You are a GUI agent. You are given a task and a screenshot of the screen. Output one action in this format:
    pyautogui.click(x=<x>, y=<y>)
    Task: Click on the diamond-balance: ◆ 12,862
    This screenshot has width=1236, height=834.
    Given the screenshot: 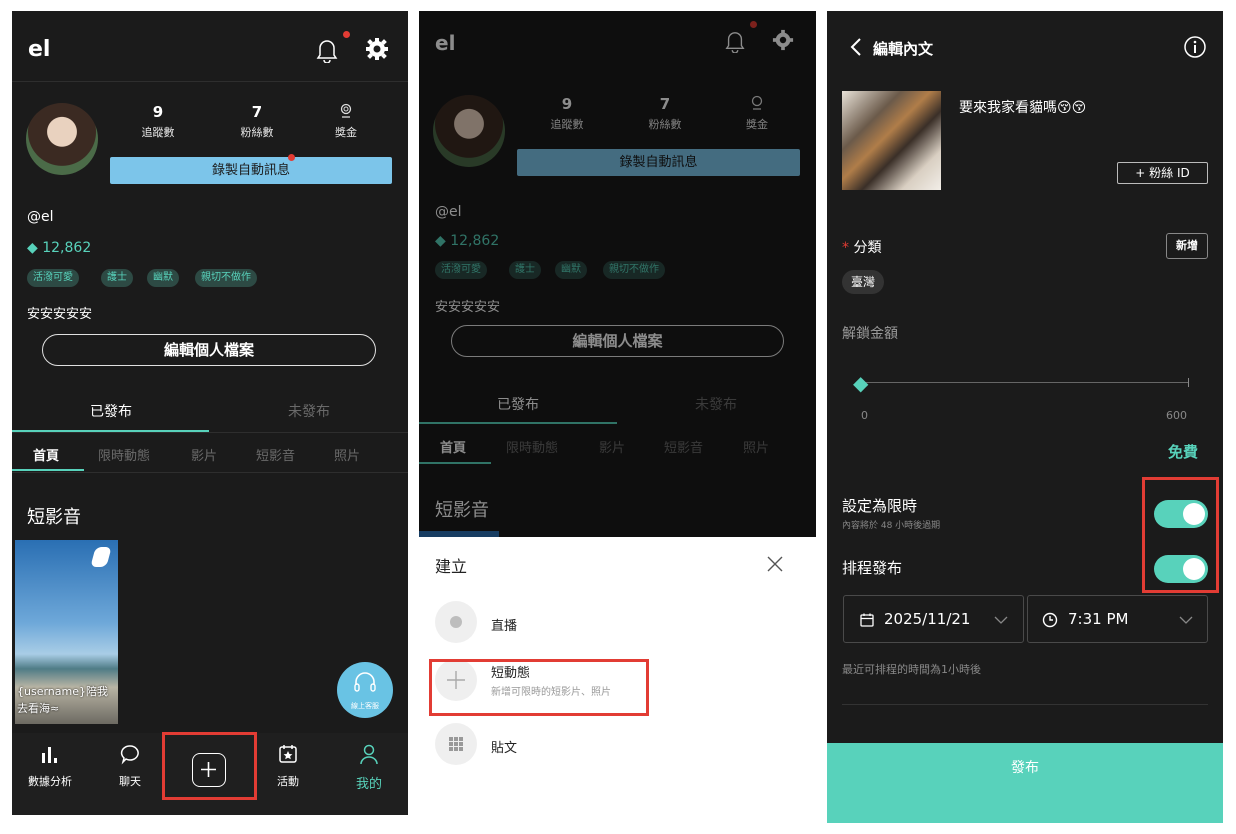 What is the action you would take?
    pyautogui.click(x=59, y=248)
    